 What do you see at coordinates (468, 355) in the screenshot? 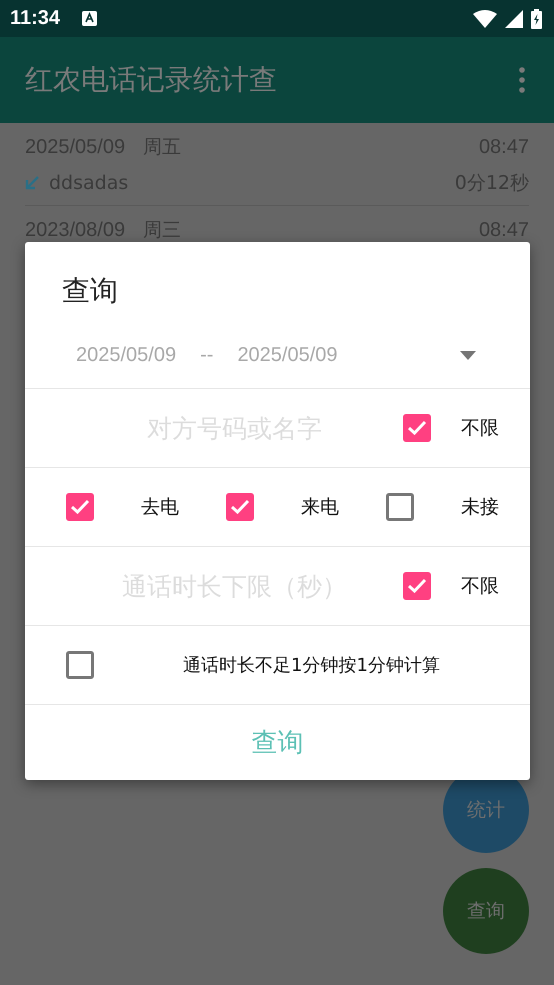
I see `dropdown-icon` at bounding box center [468, 355].